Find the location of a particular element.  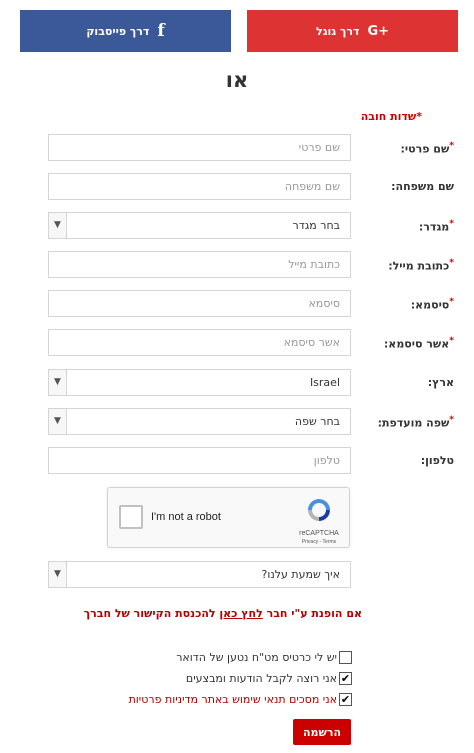

facebook-icon: f is located at coordinates (161, 31).